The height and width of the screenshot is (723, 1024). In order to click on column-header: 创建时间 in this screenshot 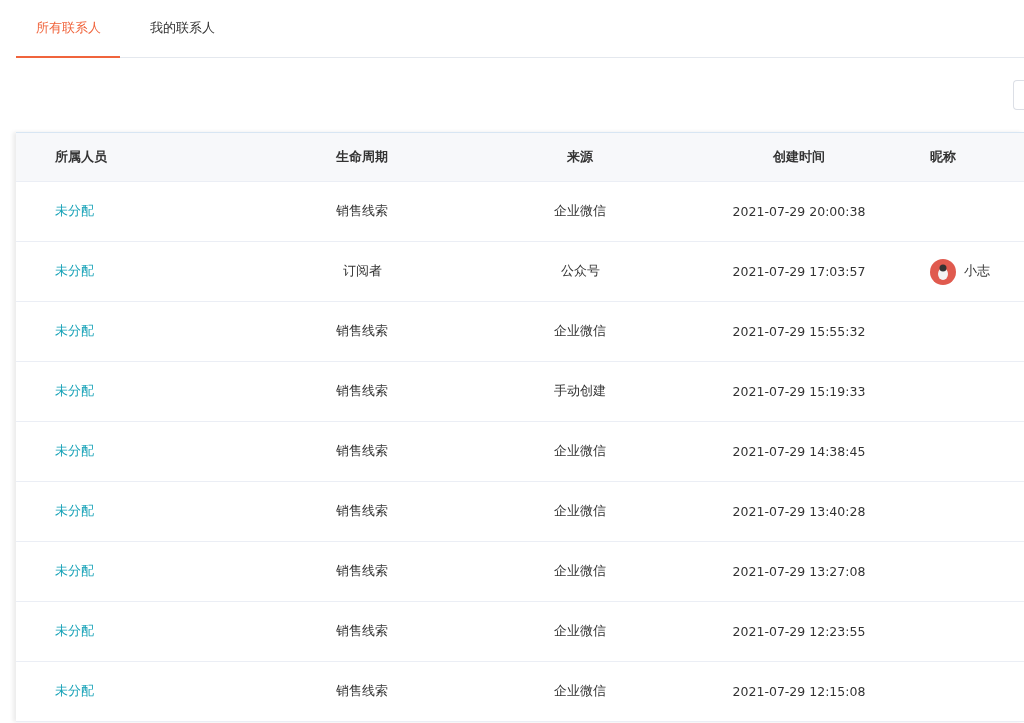, I will do `click(799, 156)`.